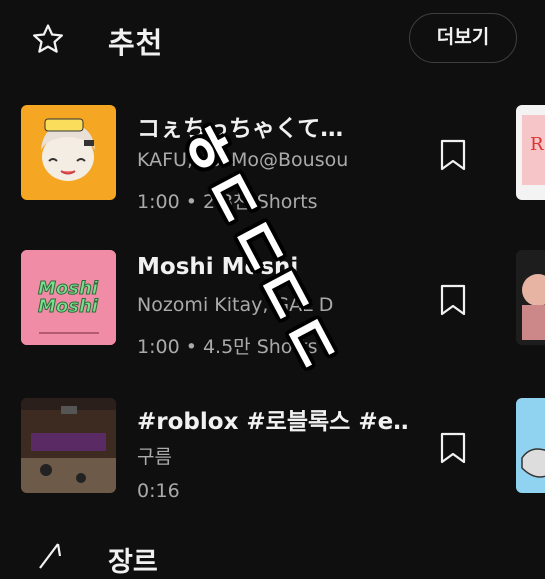 Image resolution: width=545 pixels, height=579 pixels. I want to click on section-title: 추천, so click(136, 43).